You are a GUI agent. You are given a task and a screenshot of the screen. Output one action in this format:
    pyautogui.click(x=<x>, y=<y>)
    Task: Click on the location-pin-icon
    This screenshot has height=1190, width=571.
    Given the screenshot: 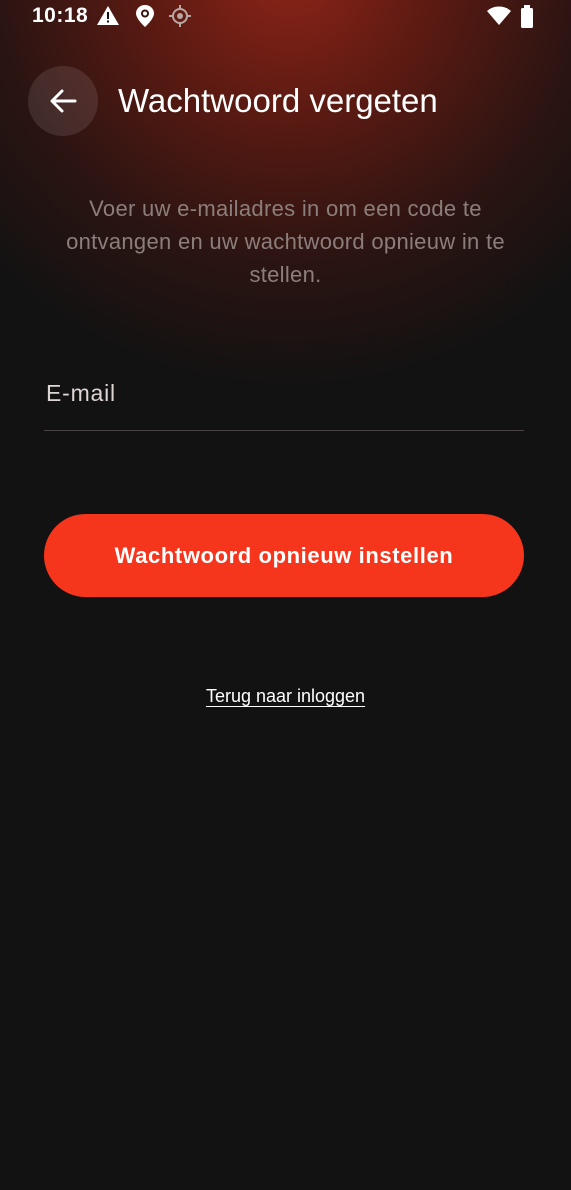 What is the action you would take?
    pyautogui.click(x=145, y=16)
    